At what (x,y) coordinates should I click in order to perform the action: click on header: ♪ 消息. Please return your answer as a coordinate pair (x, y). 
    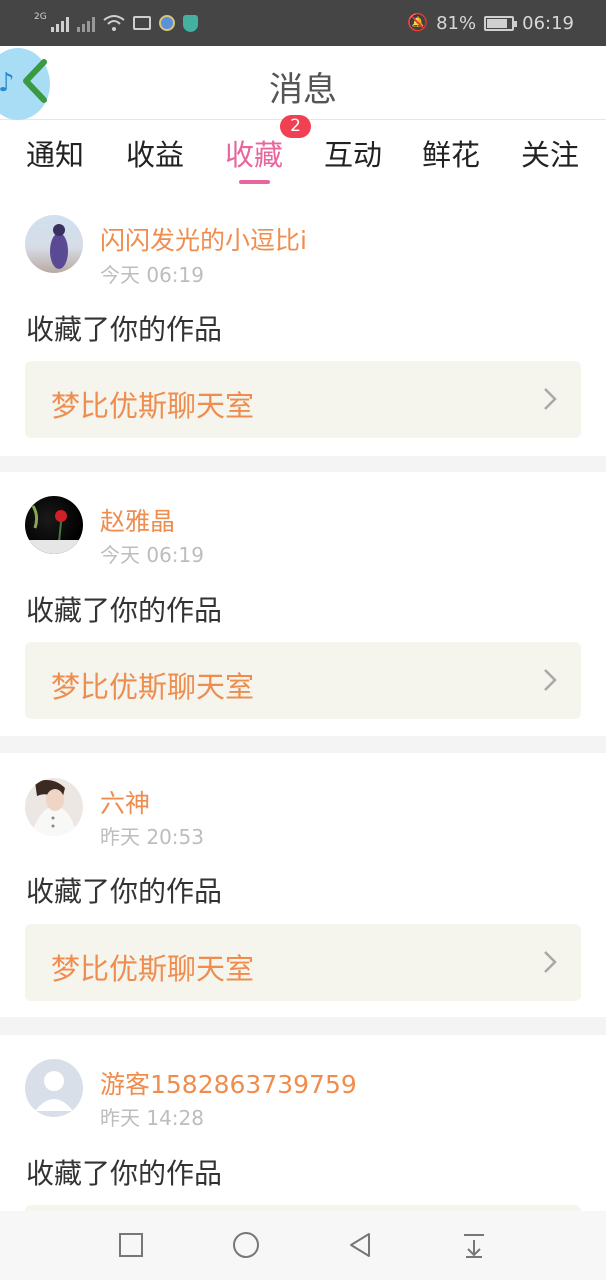
    Looking at the image, I should click on (303, 83).